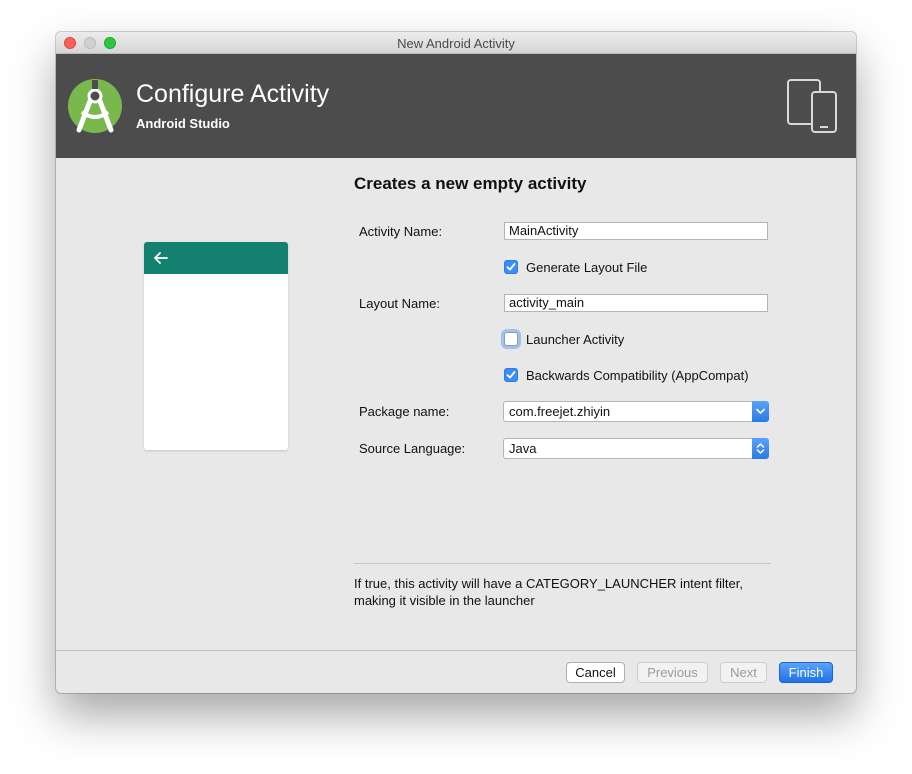 The height and width of the screenshot is (774, 912). Describe the element at coordinates (595, 672) in the screenshot. I see `cancel-button: Cancel` at that location.